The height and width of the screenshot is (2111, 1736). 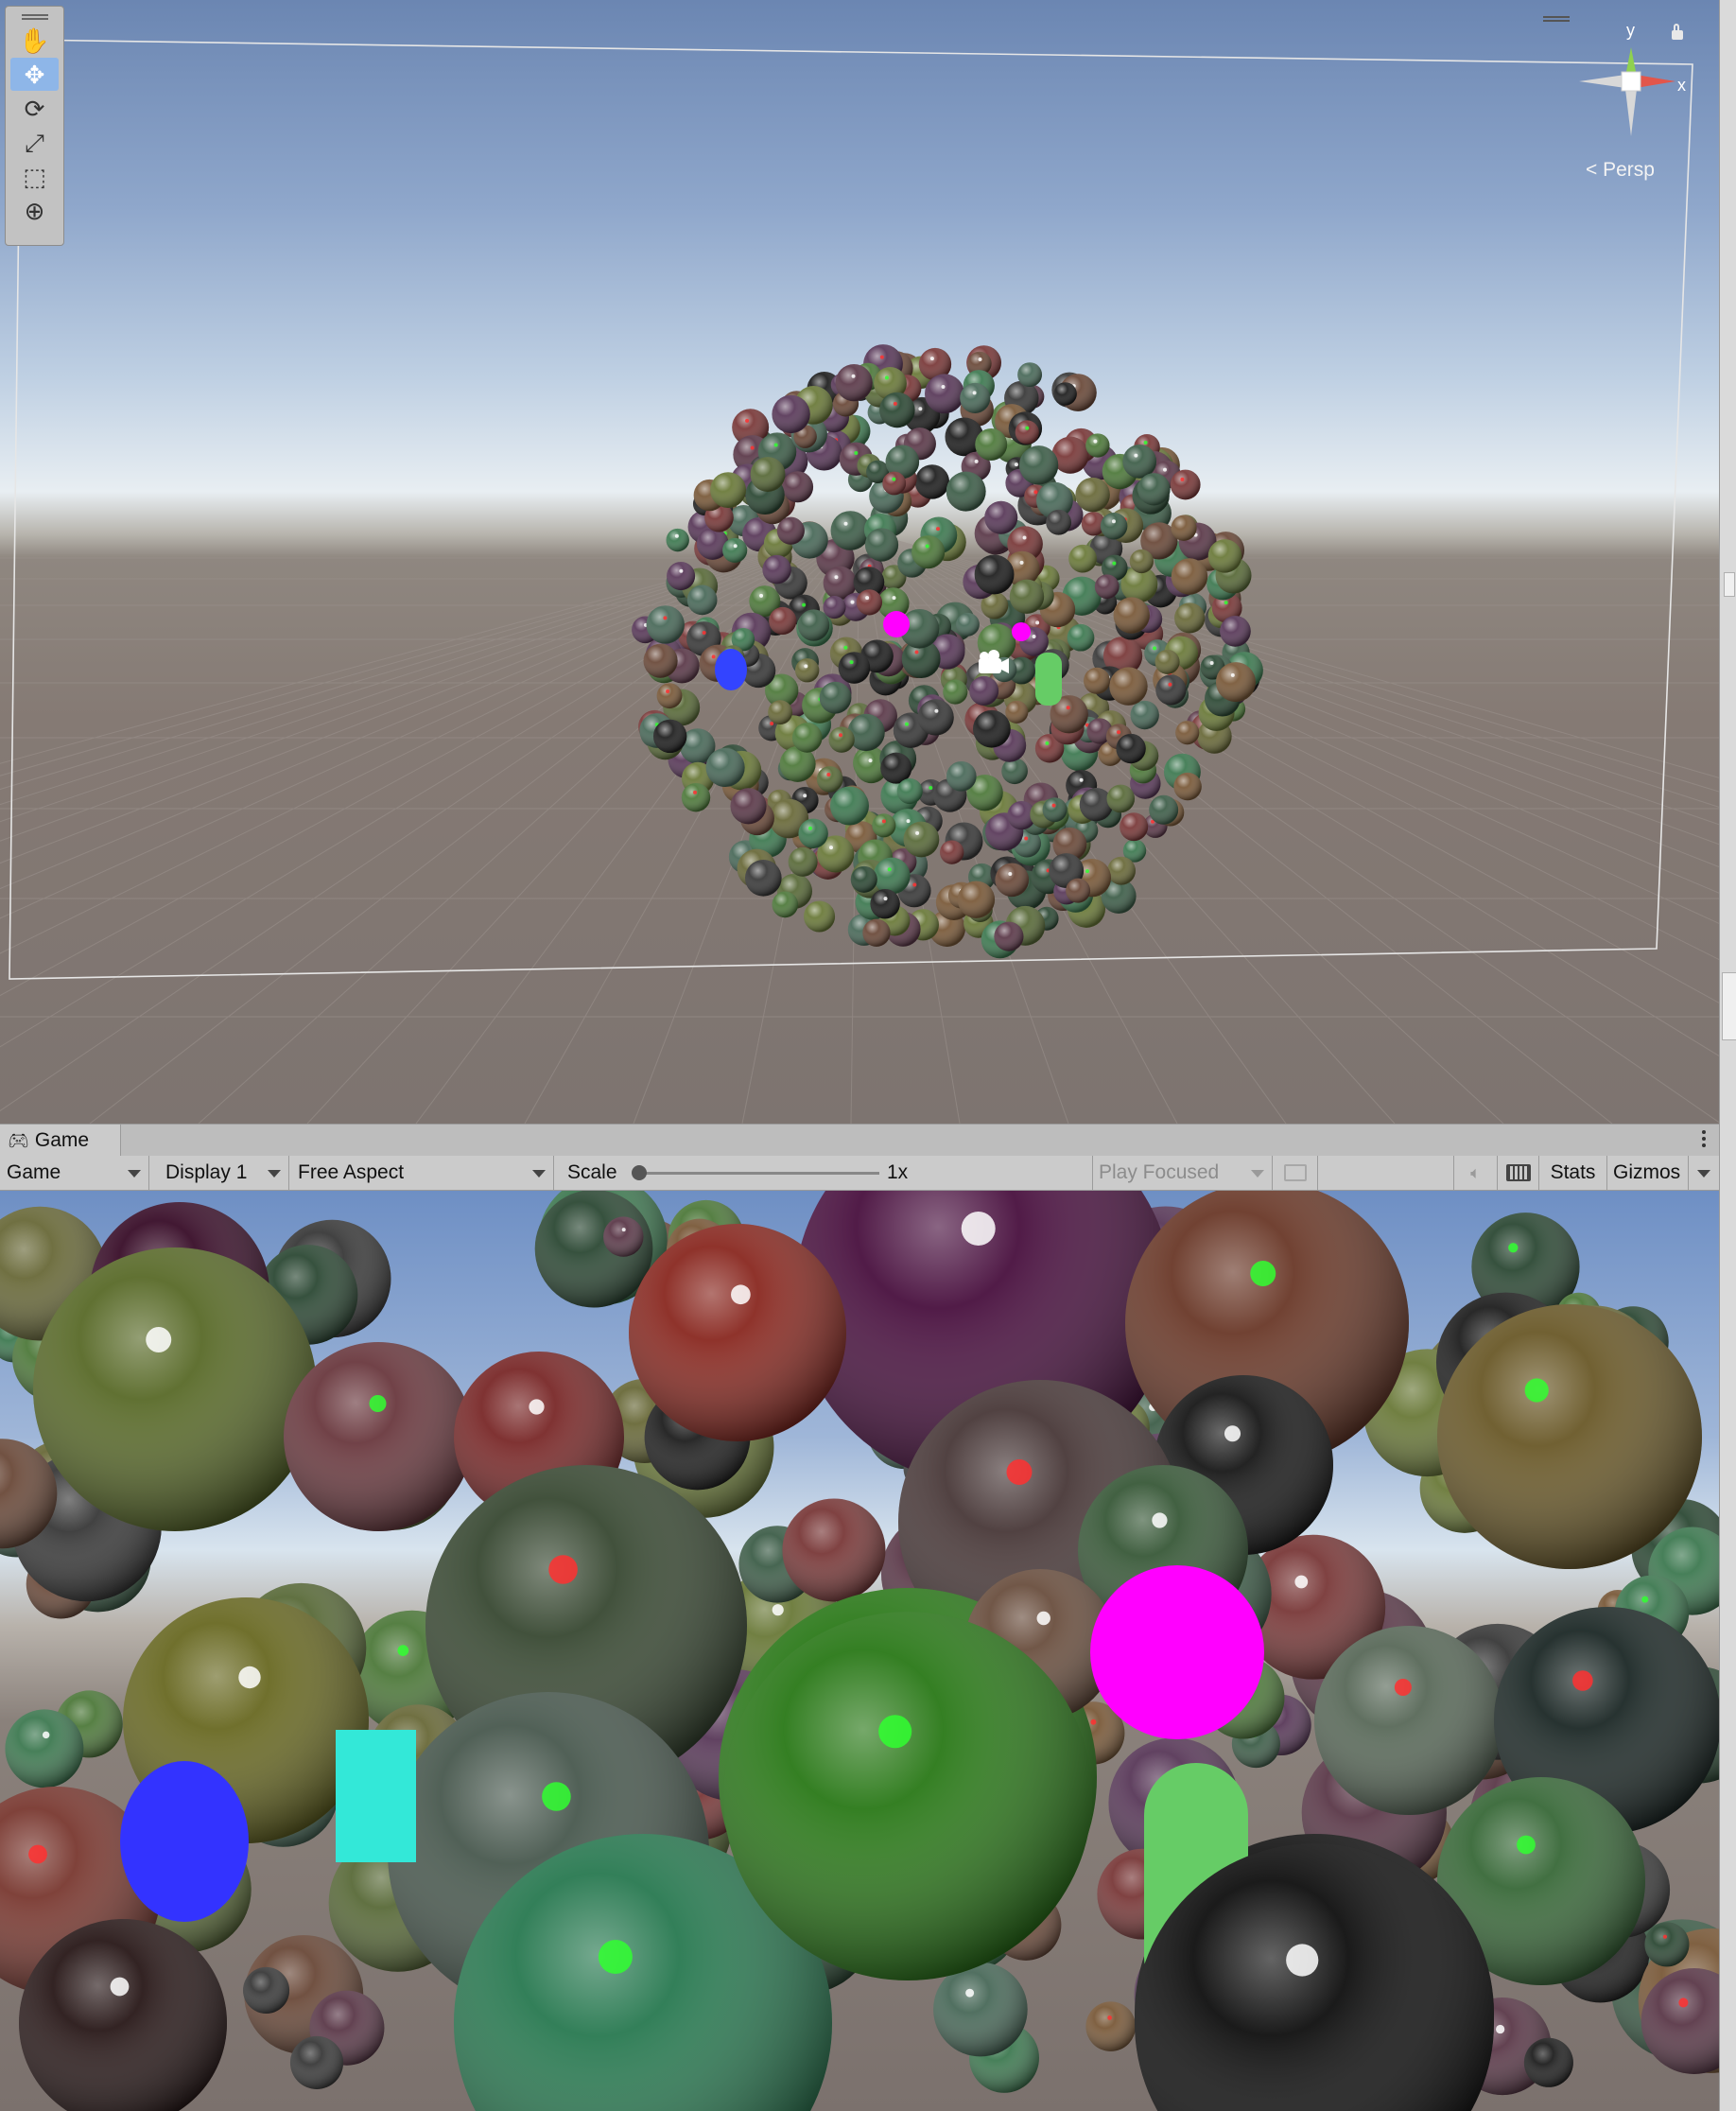 What do you see at coordinates (34, 176) in the screenshot?
I see `rect-tool-icon: ⬚` at bounding box center [34, 176].